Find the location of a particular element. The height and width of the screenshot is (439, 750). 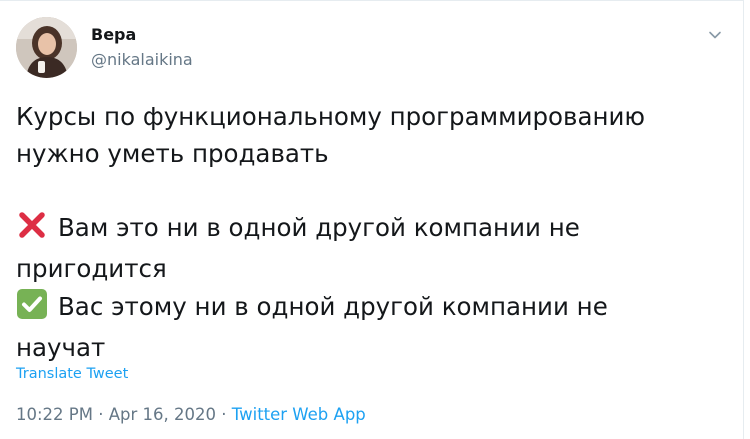

avatar-image is located at coordinates (46, 47).